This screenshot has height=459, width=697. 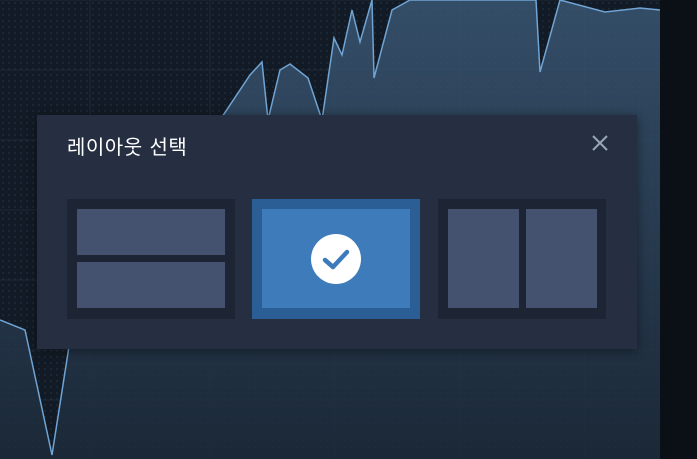 What do you see at coordinates (483, 258) in the screenshot?
I see `layout-pane-left` at bounding box center [483, 258].